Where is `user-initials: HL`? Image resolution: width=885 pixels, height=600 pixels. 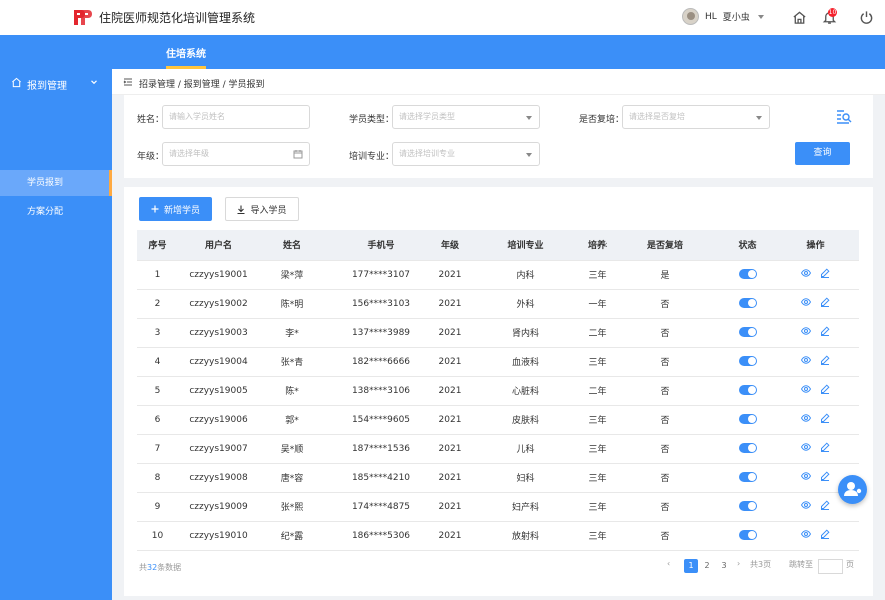
user-initials: HL is located at coordinates (711, 16).